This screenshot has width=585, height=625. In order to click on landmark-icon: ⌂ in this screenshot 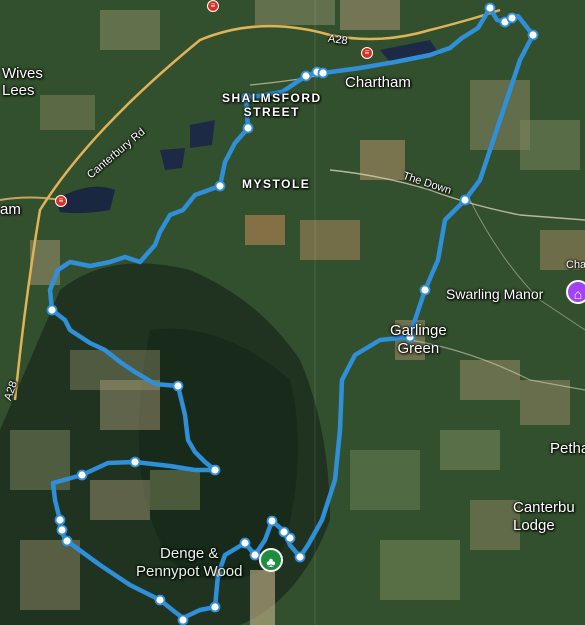, I will do `click(575, 292)`.